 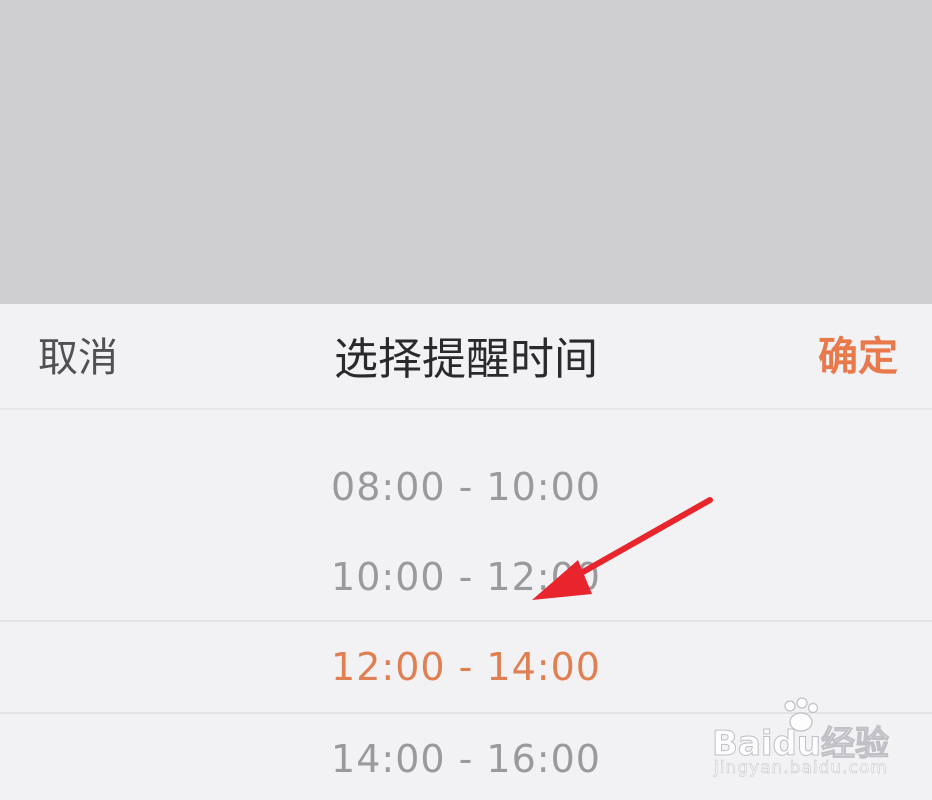 What do you see at coordinates (622, 548) in the screenshot?
I see `red-arrow-icon` at bounding box center [622, 548].